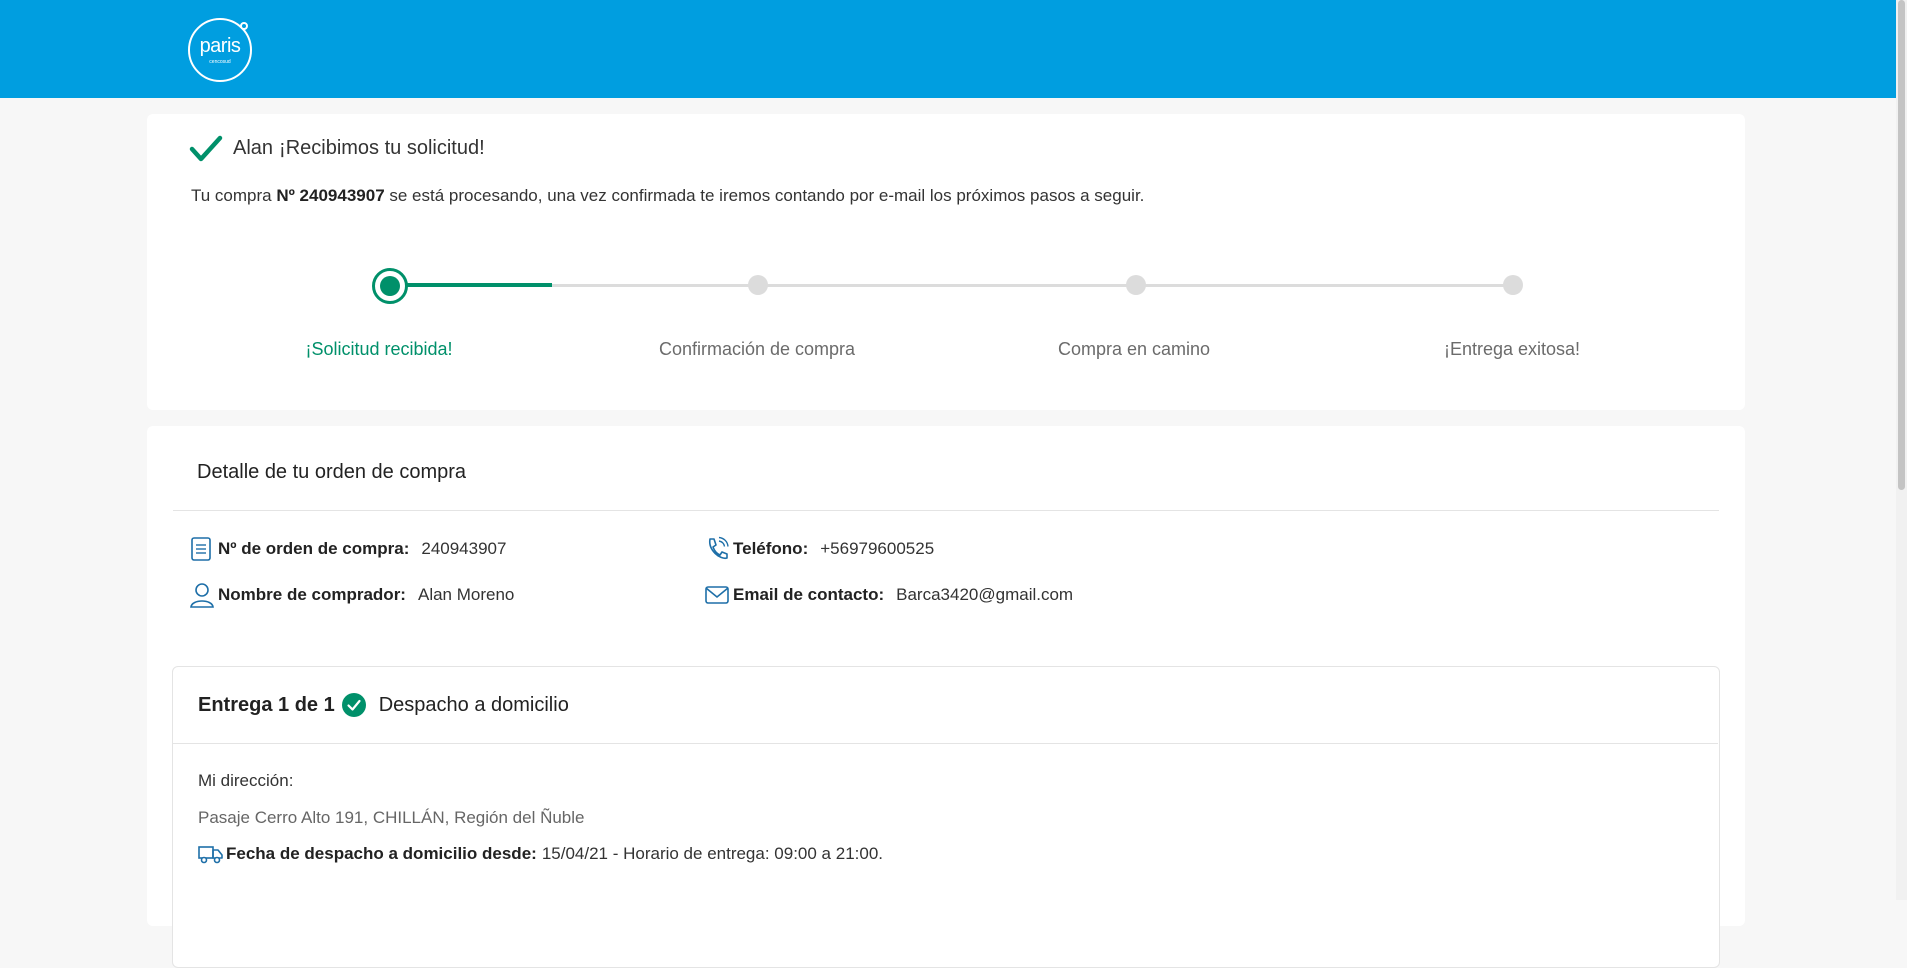  I want to click on logo-subtext: cencosud, so click(220, 62).